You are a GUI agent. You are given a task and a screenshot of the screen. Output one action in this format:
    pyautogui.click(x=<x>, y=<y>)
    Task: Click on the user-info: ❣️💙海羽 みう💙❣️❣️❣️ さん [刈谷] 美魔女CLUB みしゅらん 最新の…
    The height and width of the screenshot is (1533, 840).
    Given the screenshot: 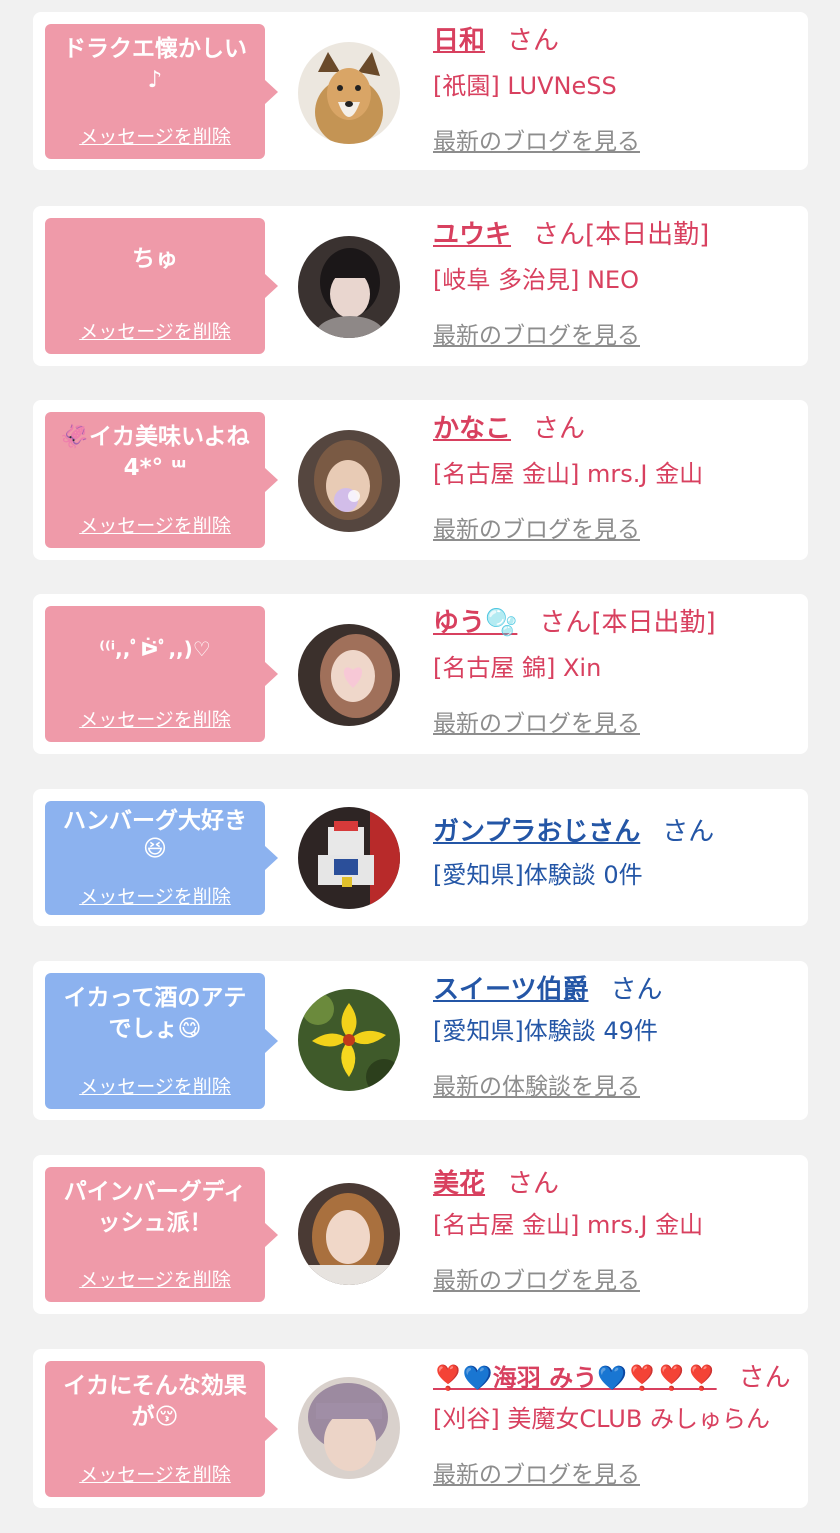 What is the action you would take?
    pyautogui.click(x=615, y=1424)
    